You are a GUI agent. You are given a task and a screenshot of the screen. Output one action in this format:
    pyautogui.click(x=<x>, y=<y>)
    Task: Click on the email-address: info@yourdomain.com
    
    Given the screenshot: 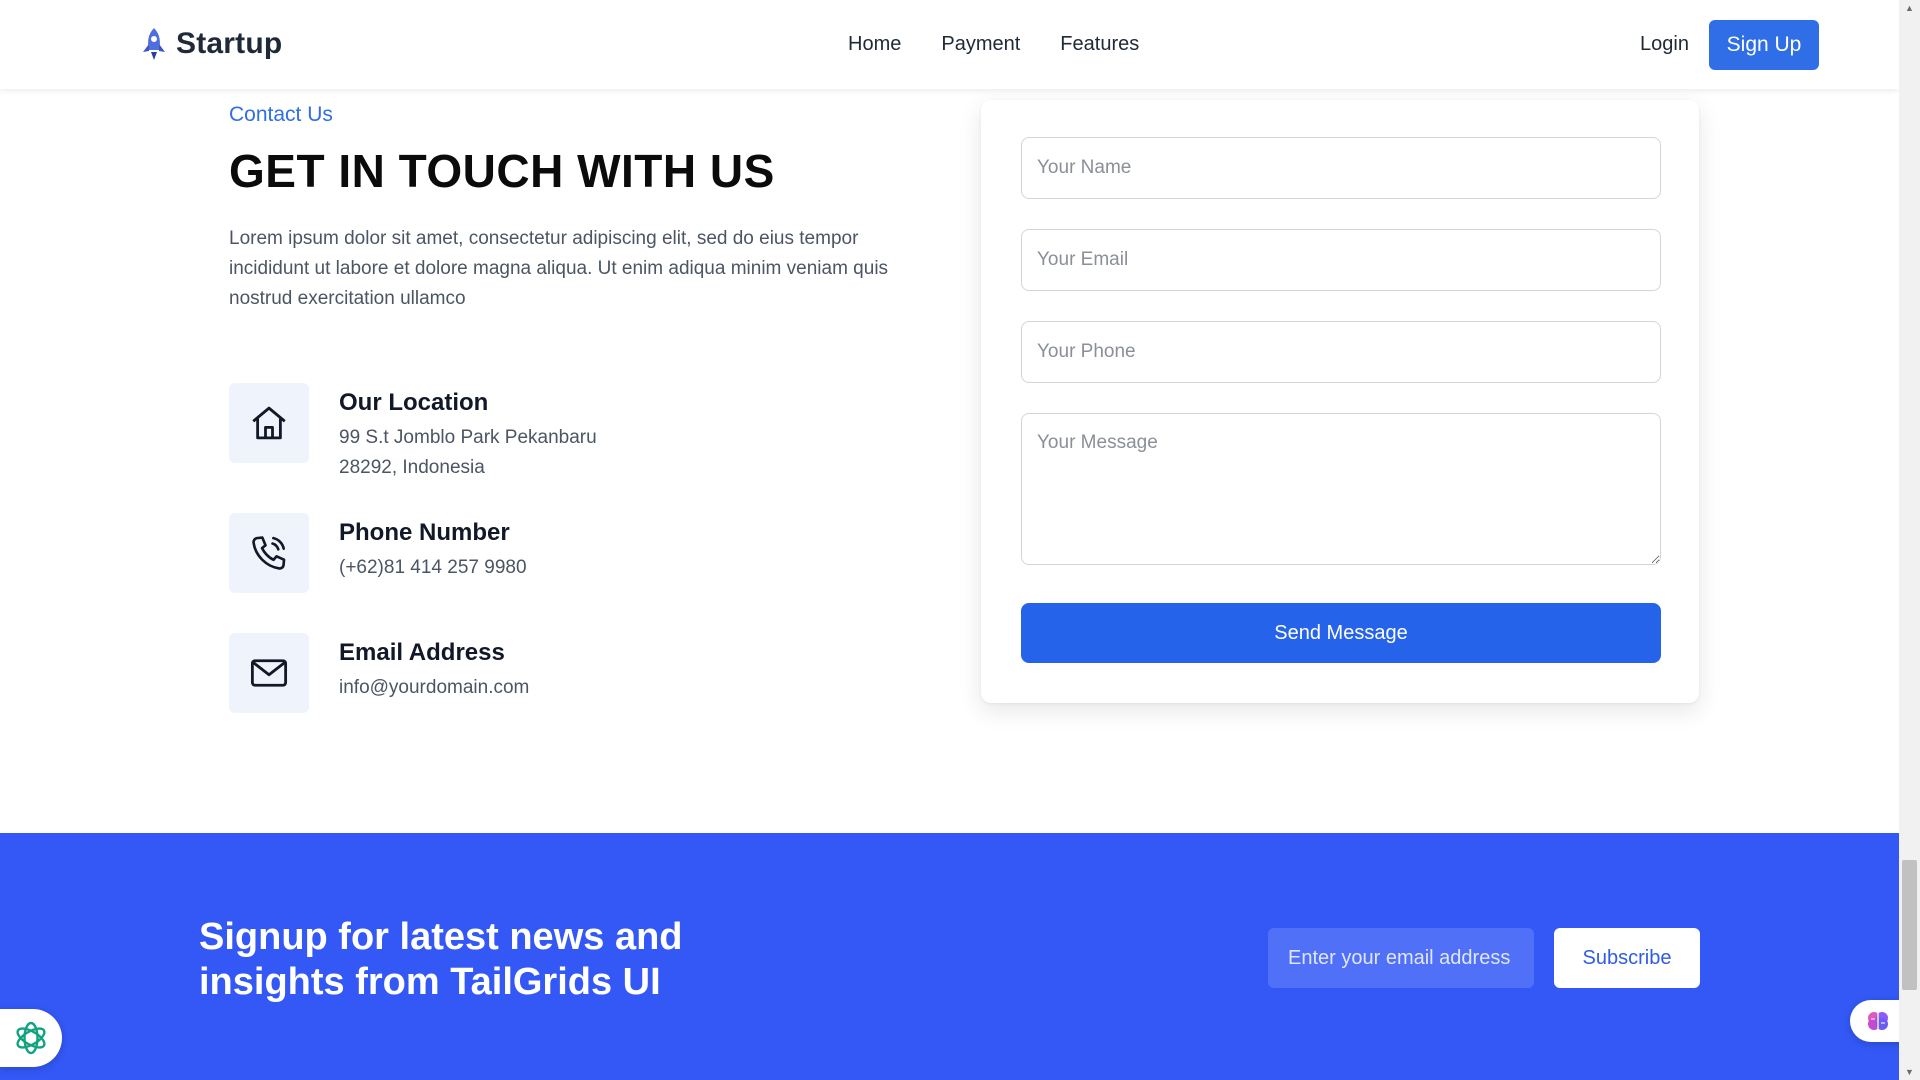 What is the action you would take?
    pyautogui.click(x=434, y=687)
    